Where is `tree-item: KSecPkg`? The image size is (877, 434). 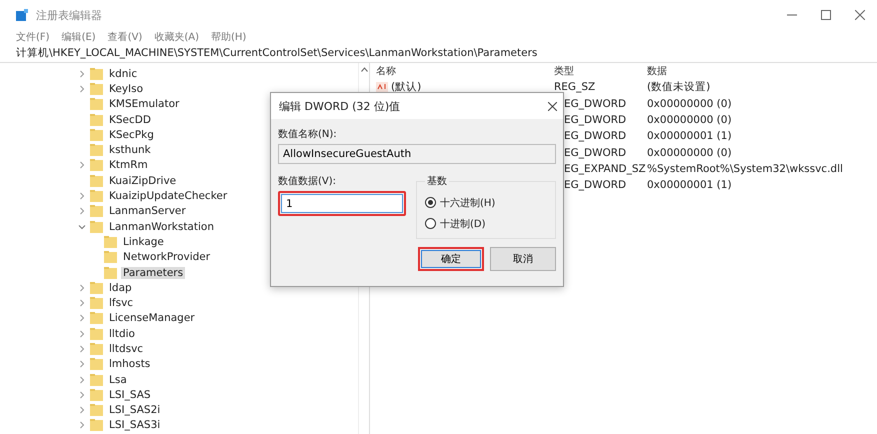 tree-item: KSecPkg is located at coordinates (131, 134).